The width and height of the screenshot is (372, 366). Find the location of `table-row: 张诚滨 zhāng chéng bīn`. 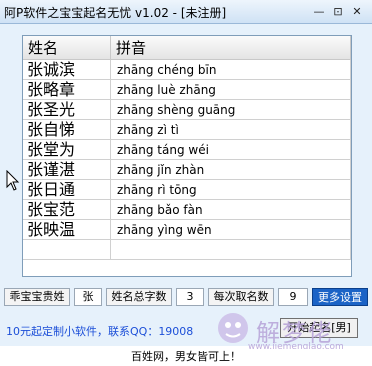

table-row: 张诚滨 zhāng chéng bīn is located at coordinates (187, 70).